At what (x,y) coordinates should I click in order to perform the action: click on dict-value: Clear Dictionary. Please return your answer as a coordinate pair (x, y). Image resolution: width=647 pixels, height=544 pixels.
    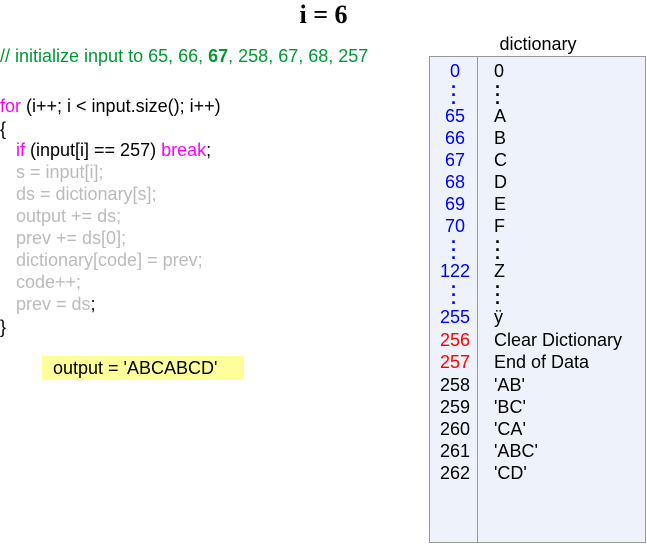
    Looking at the image, I should click on (558, 340).